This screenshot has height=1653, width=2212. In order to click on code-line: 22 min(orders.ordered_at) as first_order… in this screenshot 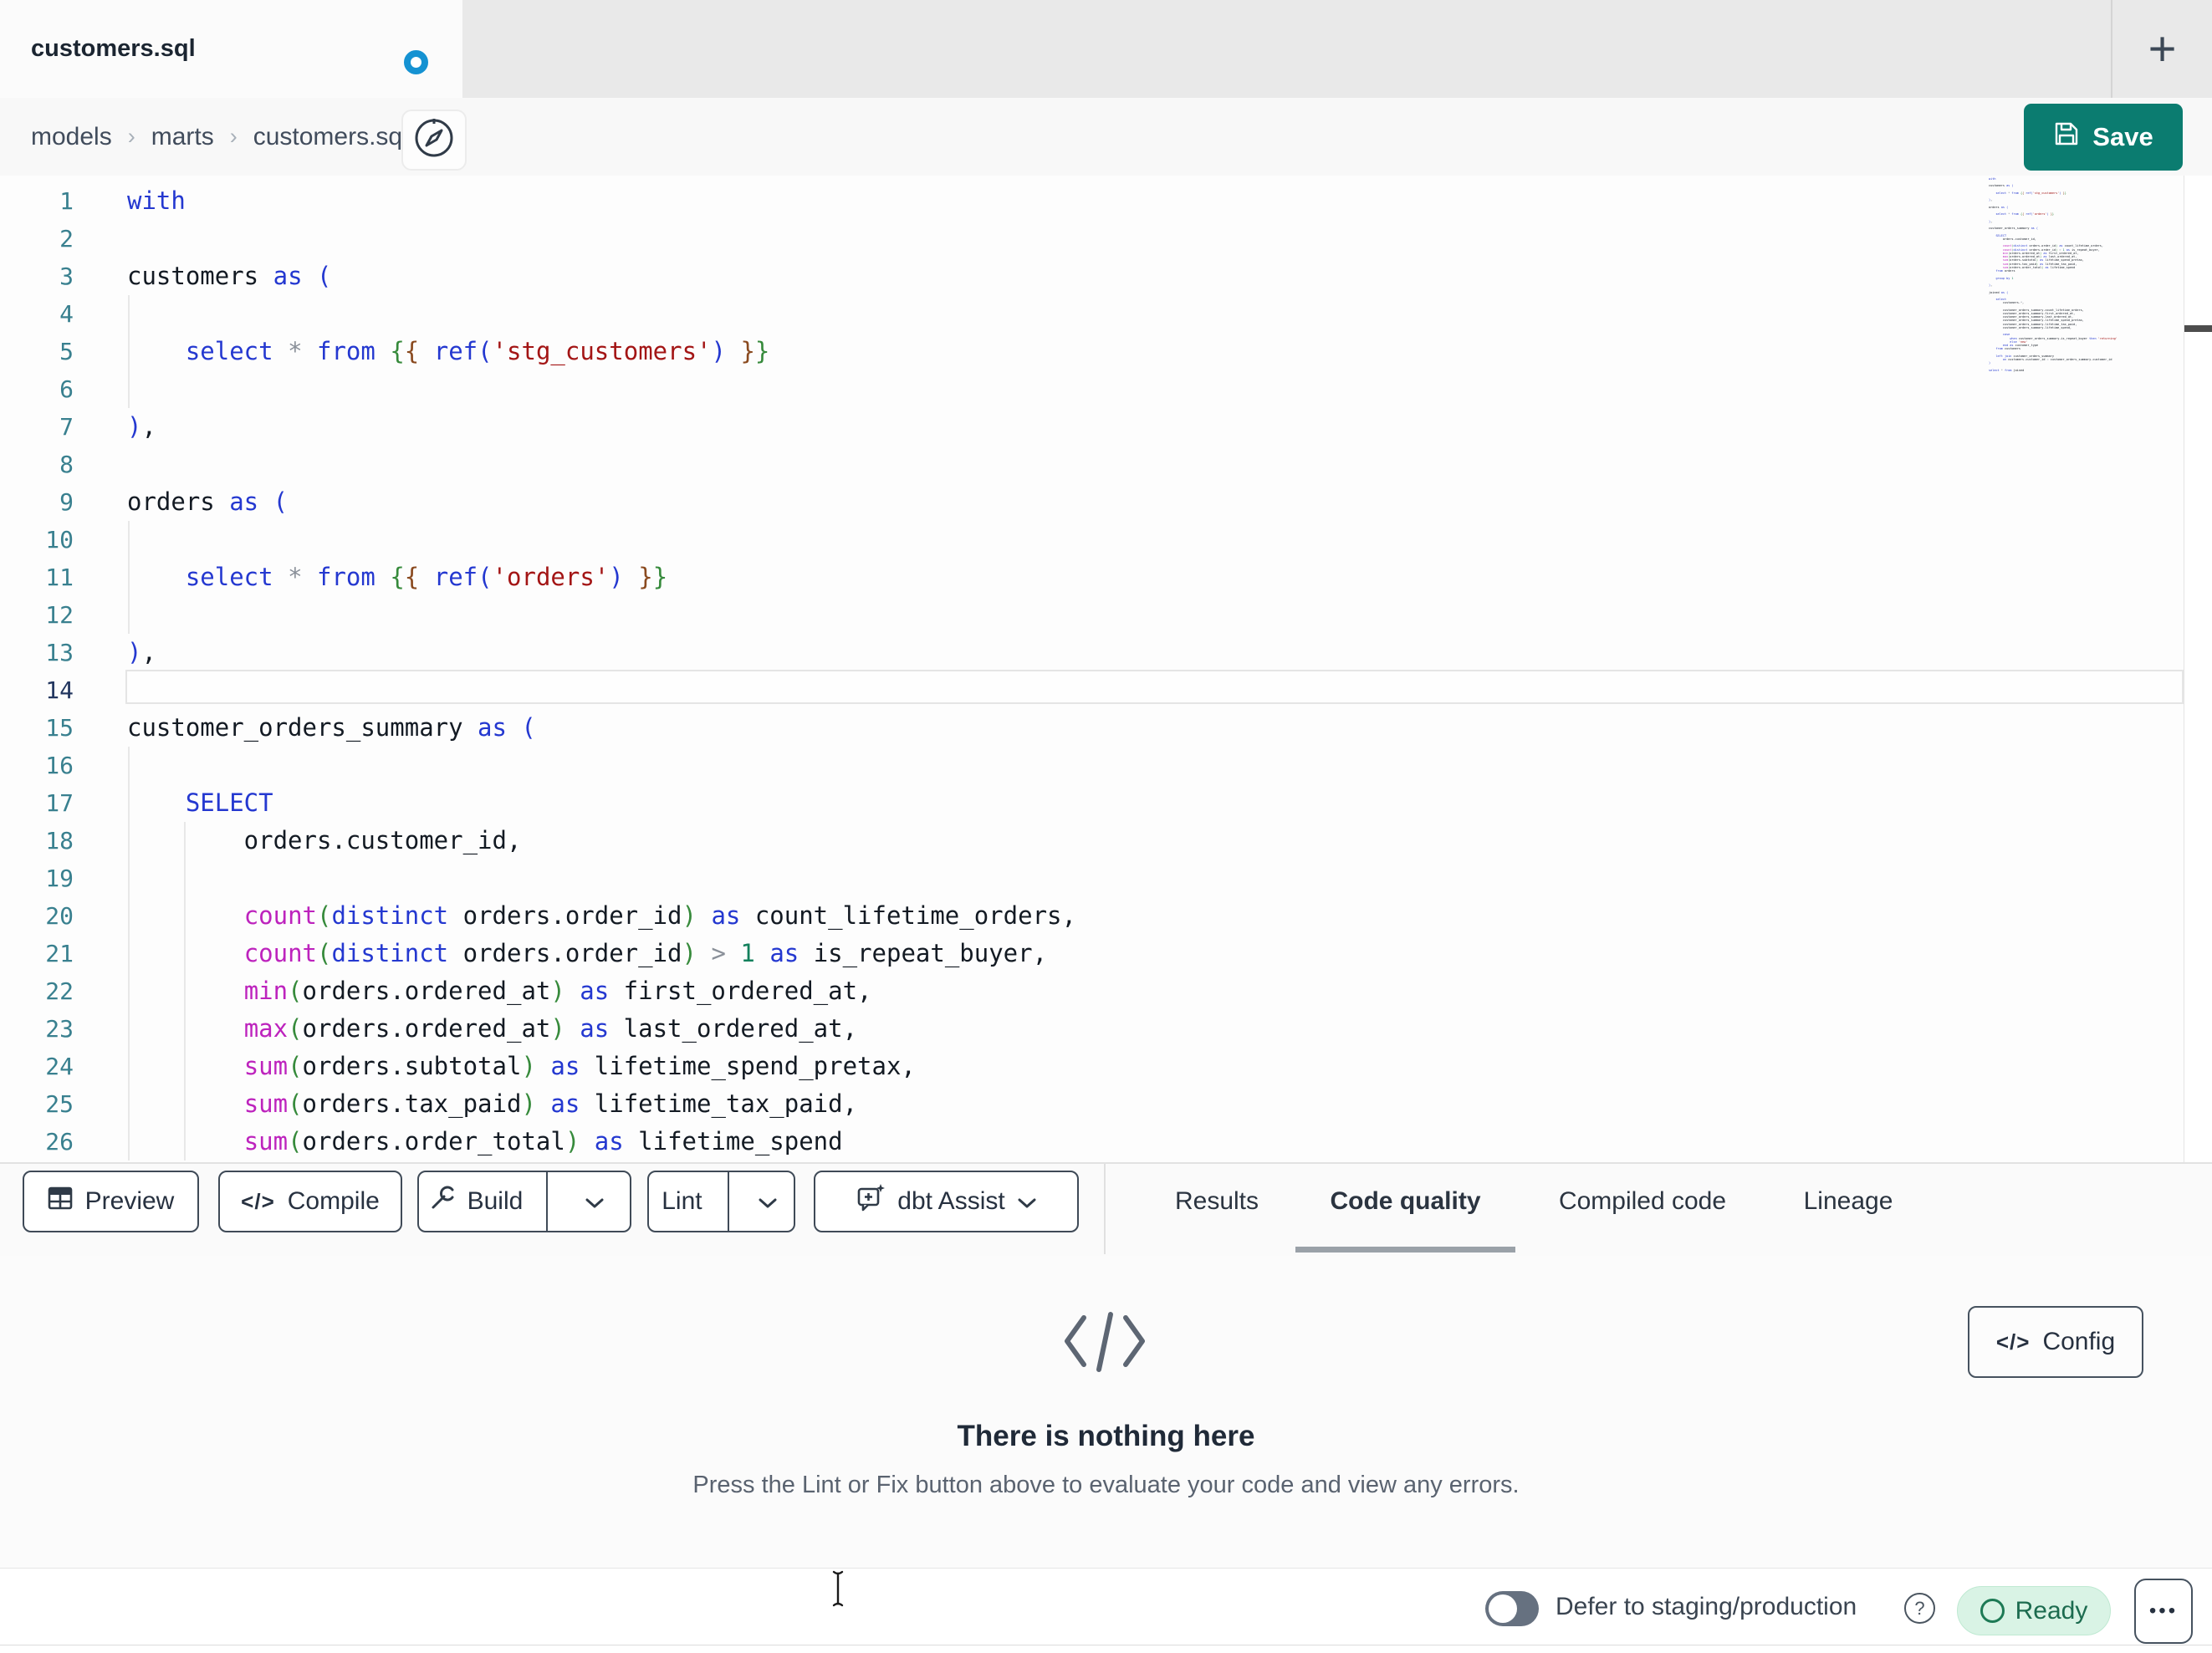, I will do `click(1092, 991)`.